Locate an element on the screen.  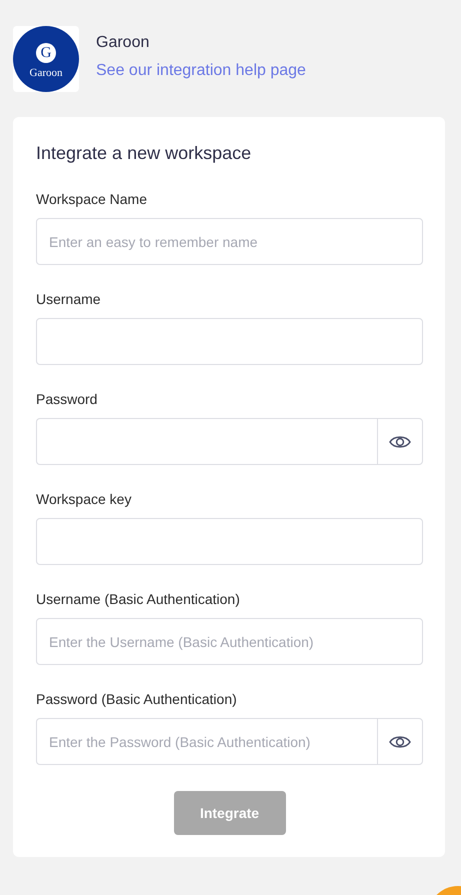
field-label: Workspace key is located at coordinates (84, 499).